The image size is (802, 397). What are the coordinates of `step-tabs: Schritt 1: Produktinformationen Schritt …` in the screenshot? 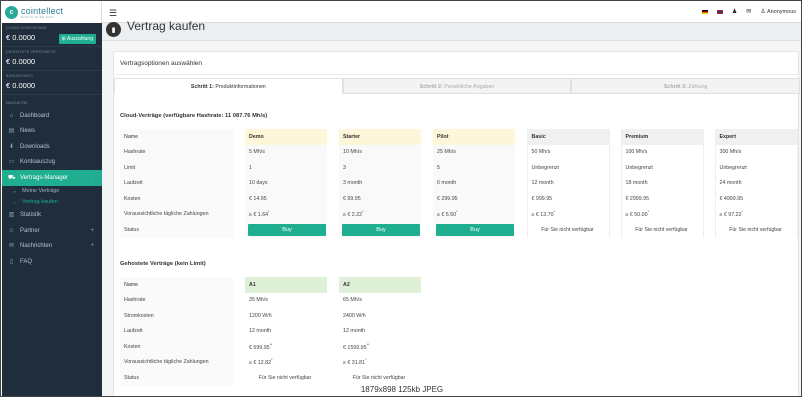 It's located at (457, 86).